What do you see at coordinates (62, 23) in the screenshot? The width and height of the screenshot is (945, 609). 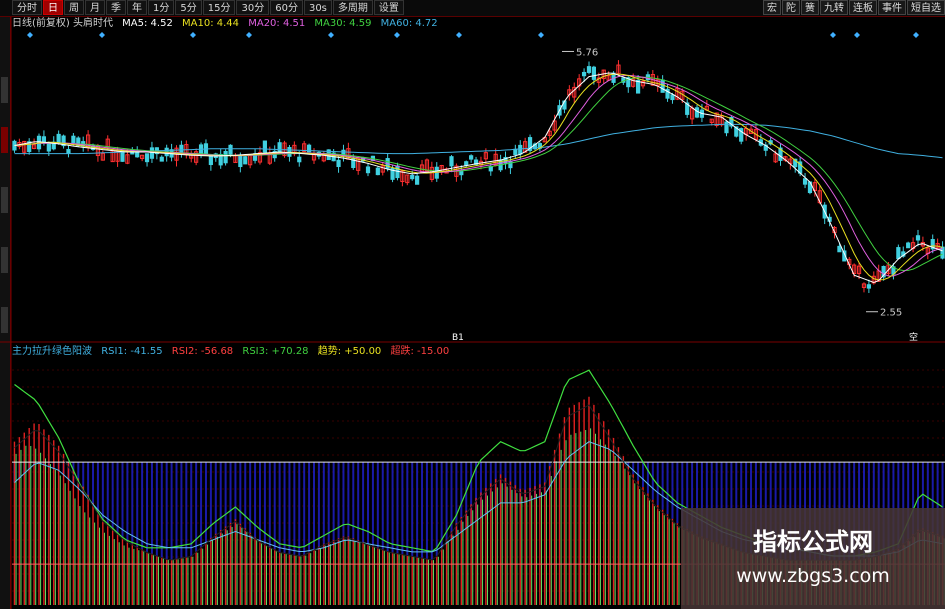 I see `price-legend-title: 日线(前复权) 头肩时代` at bounding box center [62, 23].